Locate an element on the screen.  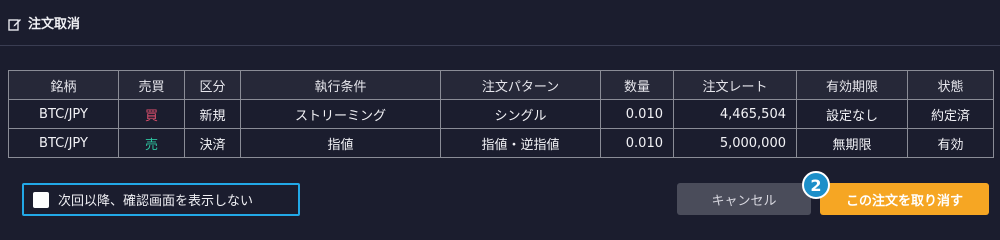
col-header-quantity: 数量 is located at coordinates (637, 85).